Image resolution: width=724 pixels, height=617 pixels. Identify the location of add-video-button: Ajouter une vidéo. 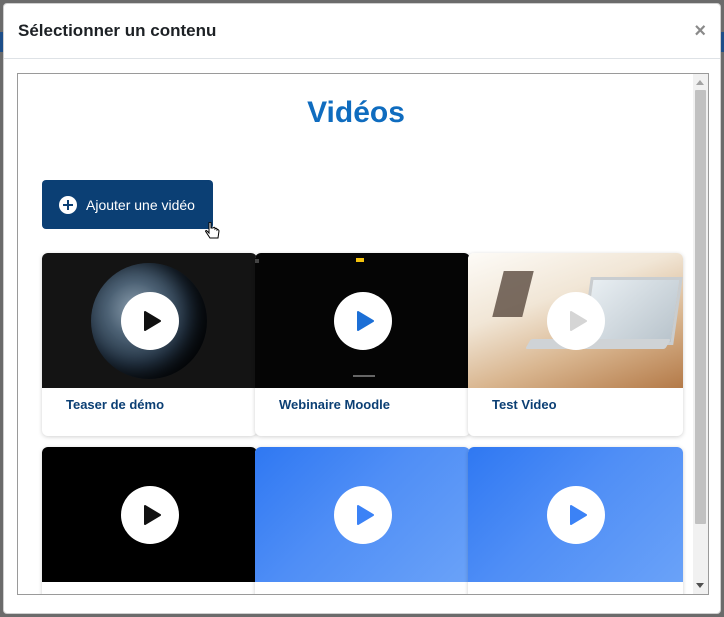
(127, 204).